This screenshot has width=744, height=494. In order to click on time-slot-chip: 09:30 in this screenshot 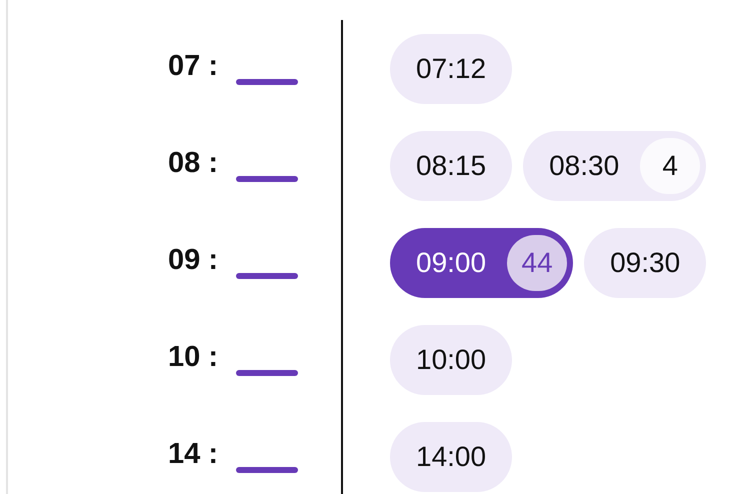, I will do `click(645, 263)`.